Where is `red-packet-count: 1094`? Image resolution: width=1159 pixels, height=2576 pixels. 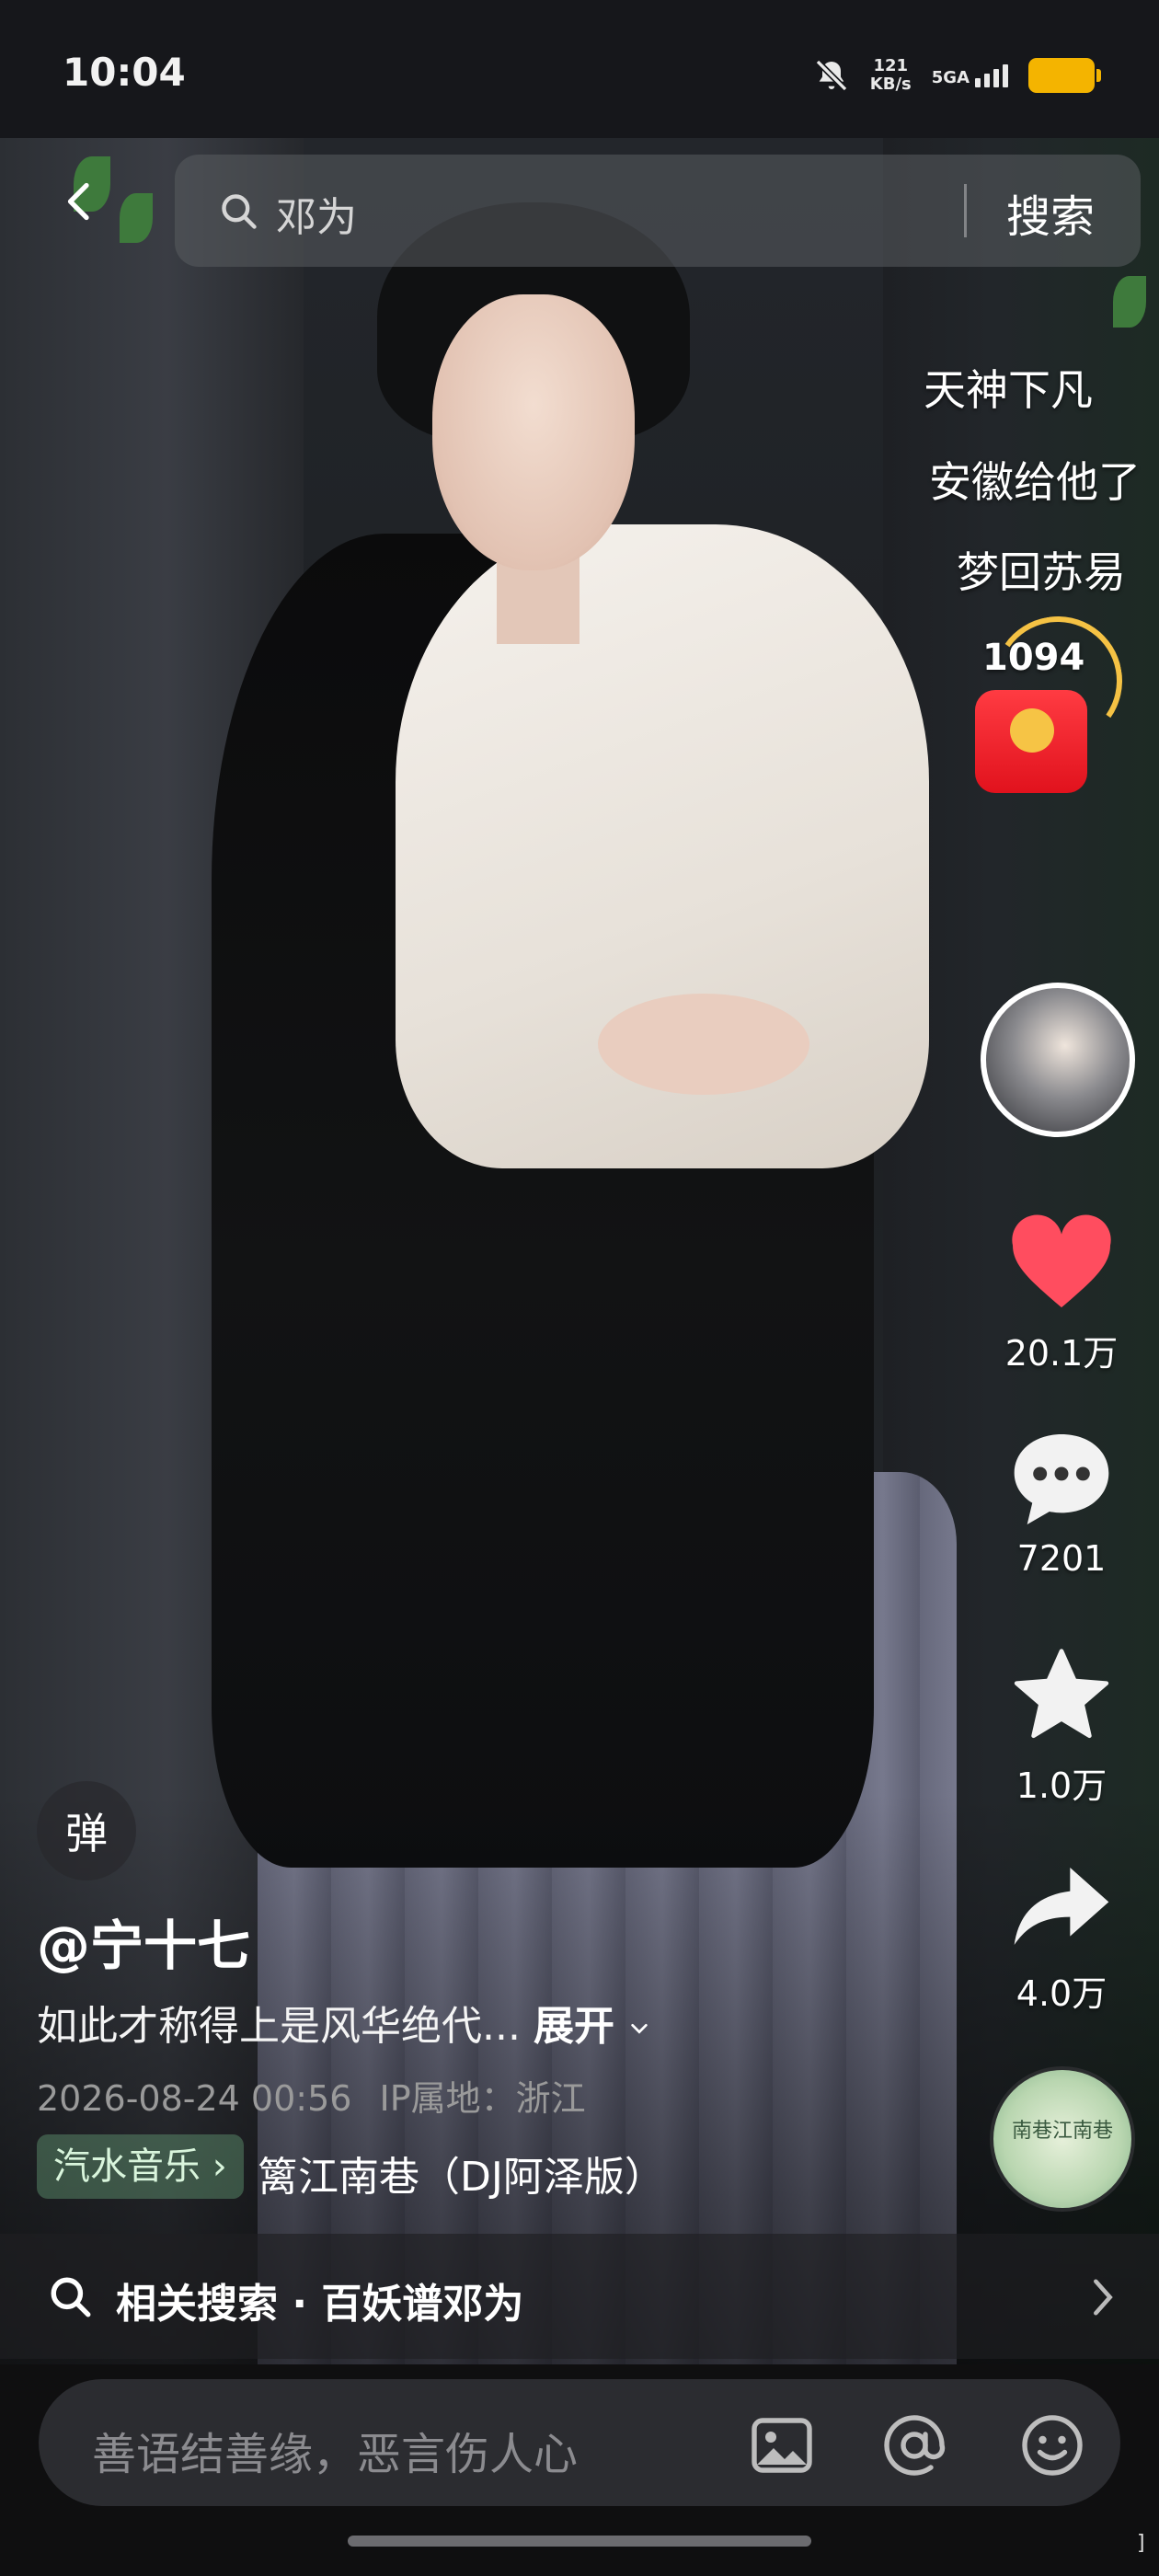
red-packet-count: 1094 is located at coordinates (1033, 658).